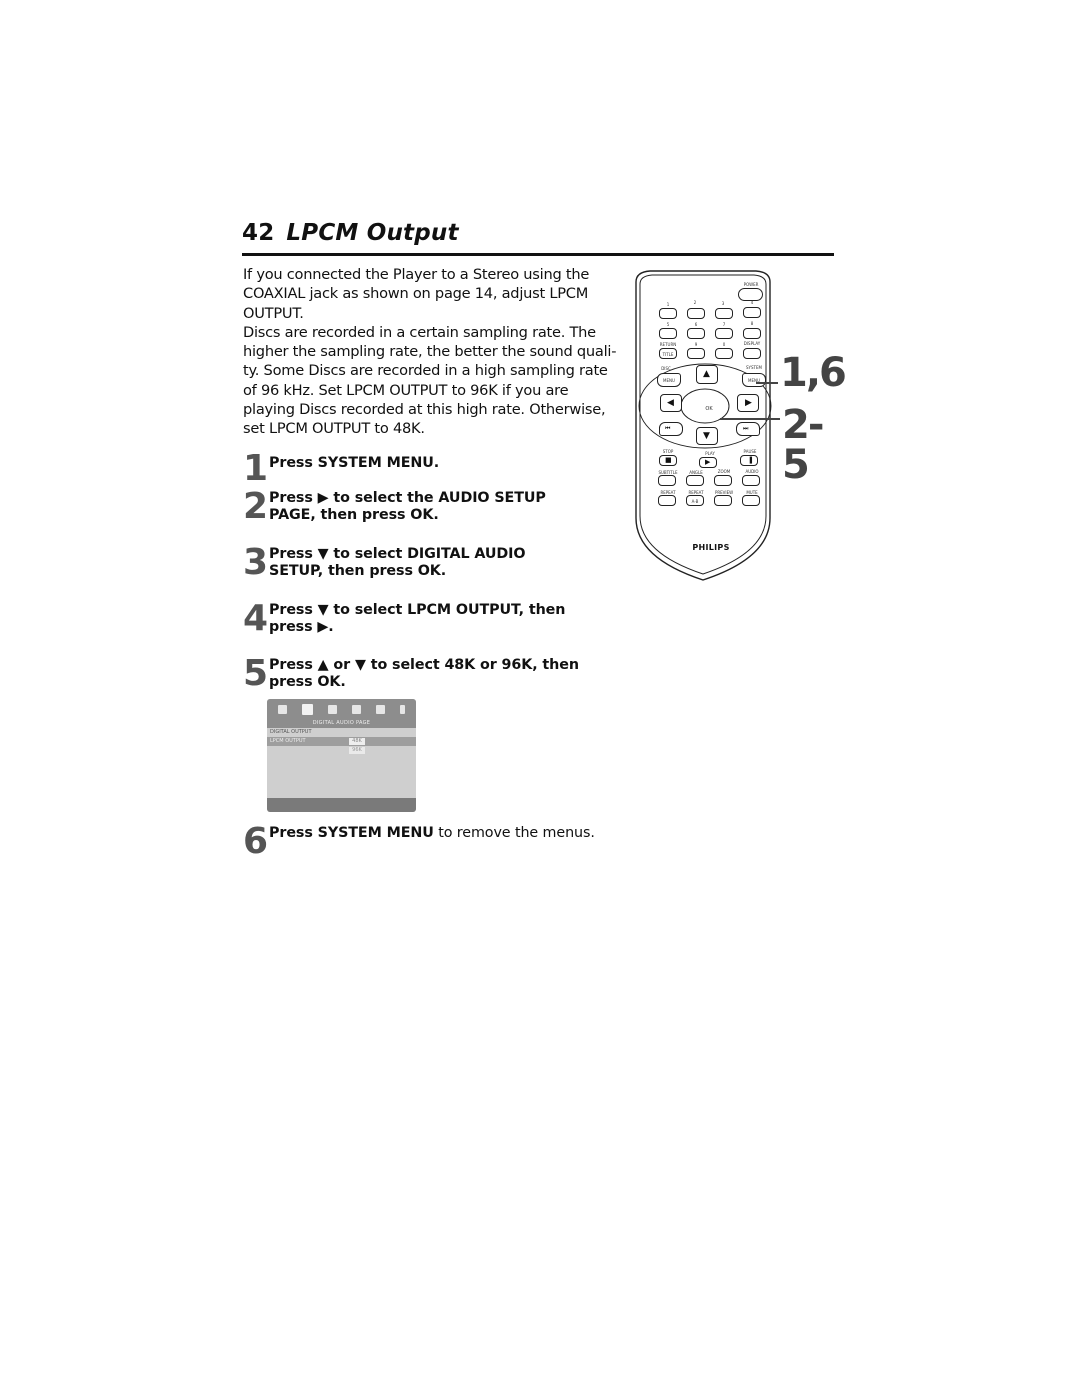 The height and width of the screenshot is (1397, 1080). Describe the element at coordinates (258, 233) in the screenshot. I see `page-number: 42` at that location.